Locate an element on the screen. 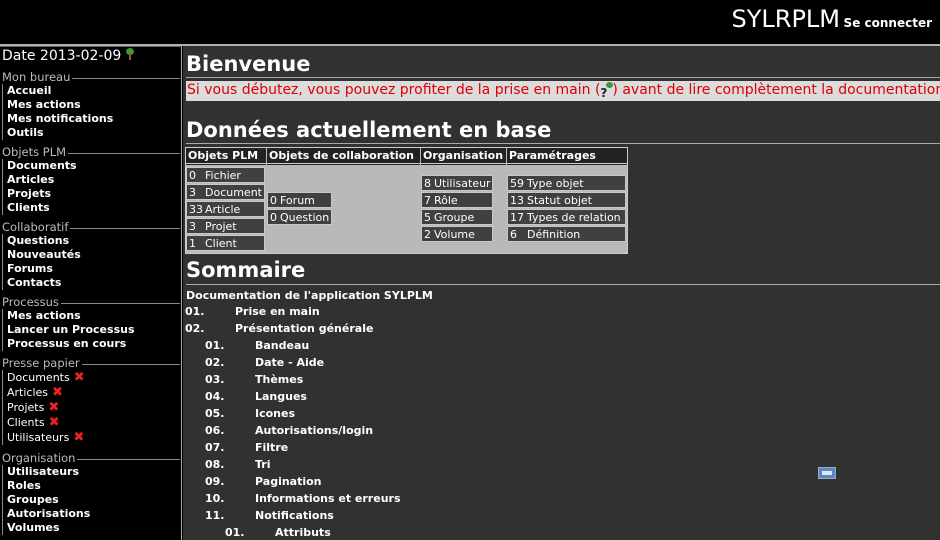 The height and width of the screenshot is (540, 940). stats-col-collab: Objets de collaboration 0 Forum 0 Question is located at coordinates (343, 200).